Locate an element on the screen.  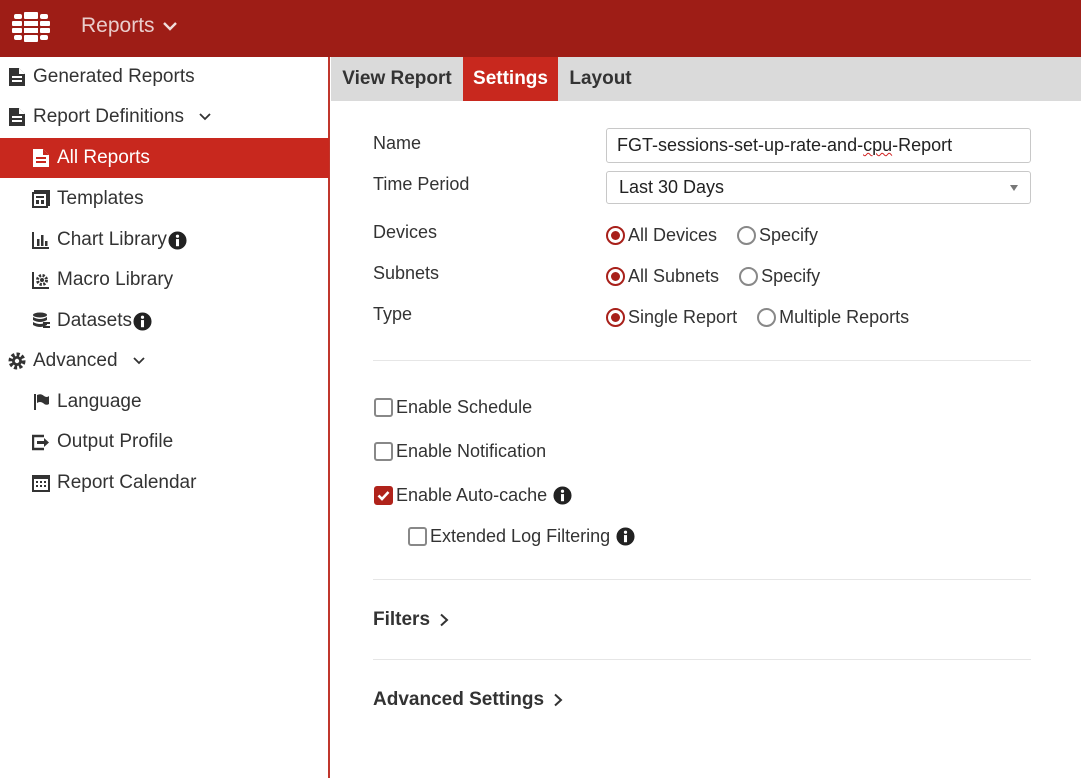
output-icon is located at coordinates (41, 442).